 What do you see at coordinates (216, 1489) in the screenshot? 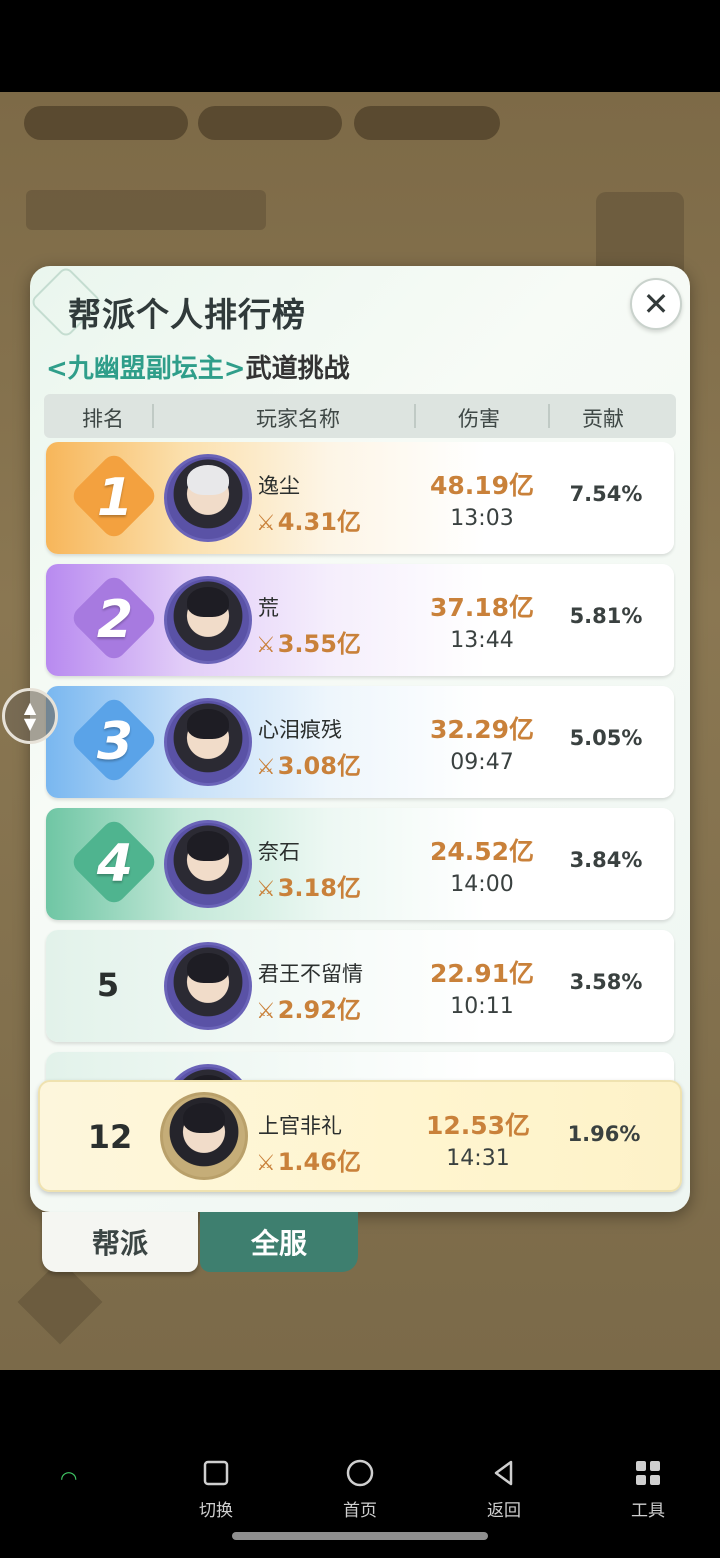
I see `nav-switch-button: 切换` at bounding box center [216, 1489].